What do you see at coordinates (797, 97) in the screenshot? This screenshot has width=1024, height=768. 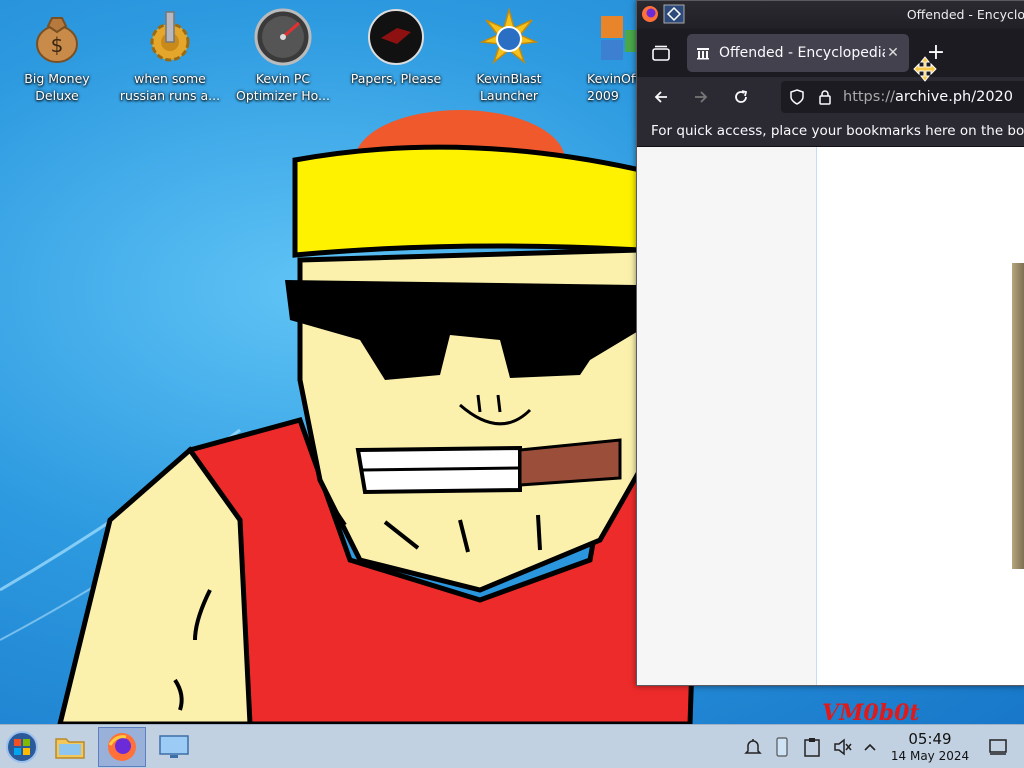 I see `shield-icon` at bounding box center [797, 97].